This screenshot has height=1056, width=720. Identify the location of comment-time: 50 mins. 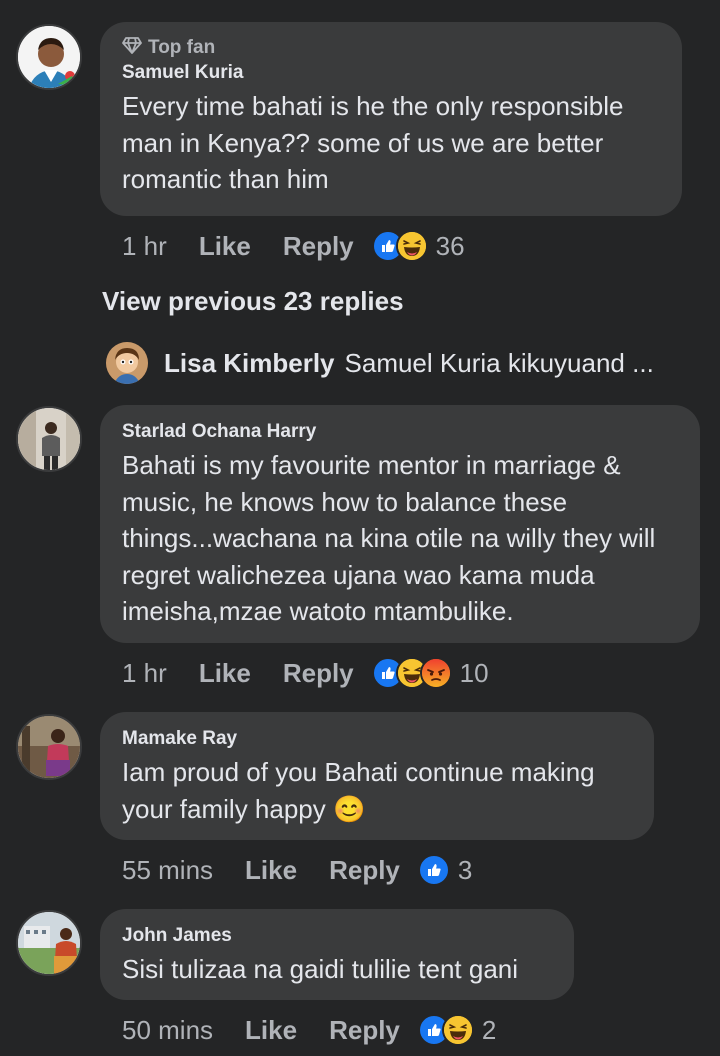
(167, 1030).